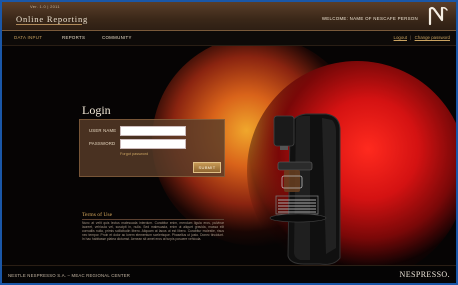 The image size is (458, 285). Describe the element at coordinates (49, 24) in the screenshot. I see `title-divider` at that location.